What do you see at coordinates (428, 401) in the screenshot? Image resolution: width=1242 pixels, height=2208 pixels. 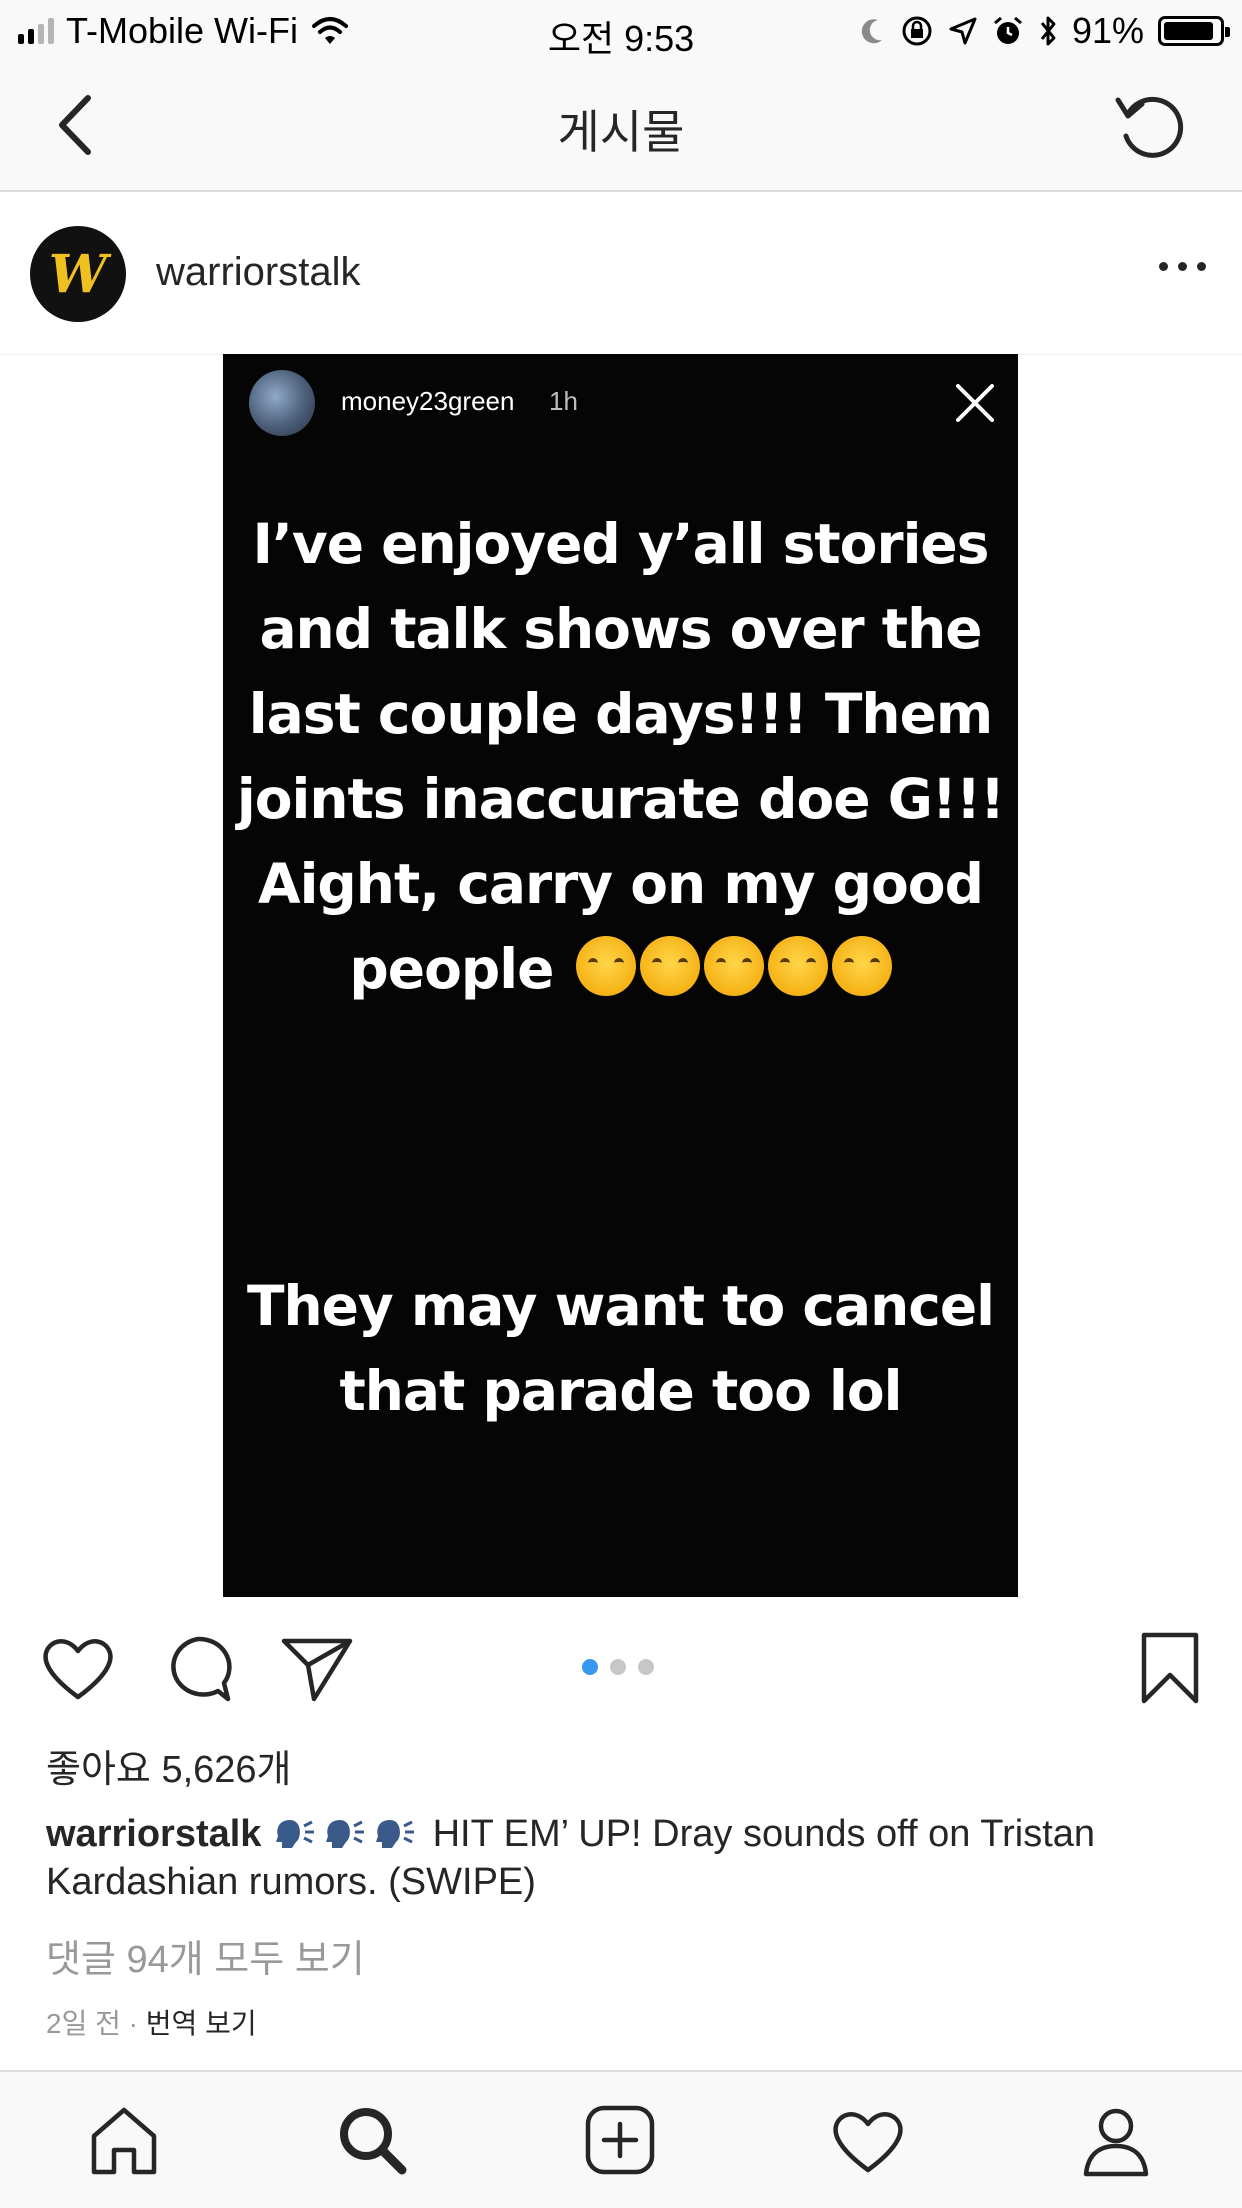 I see `story-username: money23green` at bounding box center [428, 401].